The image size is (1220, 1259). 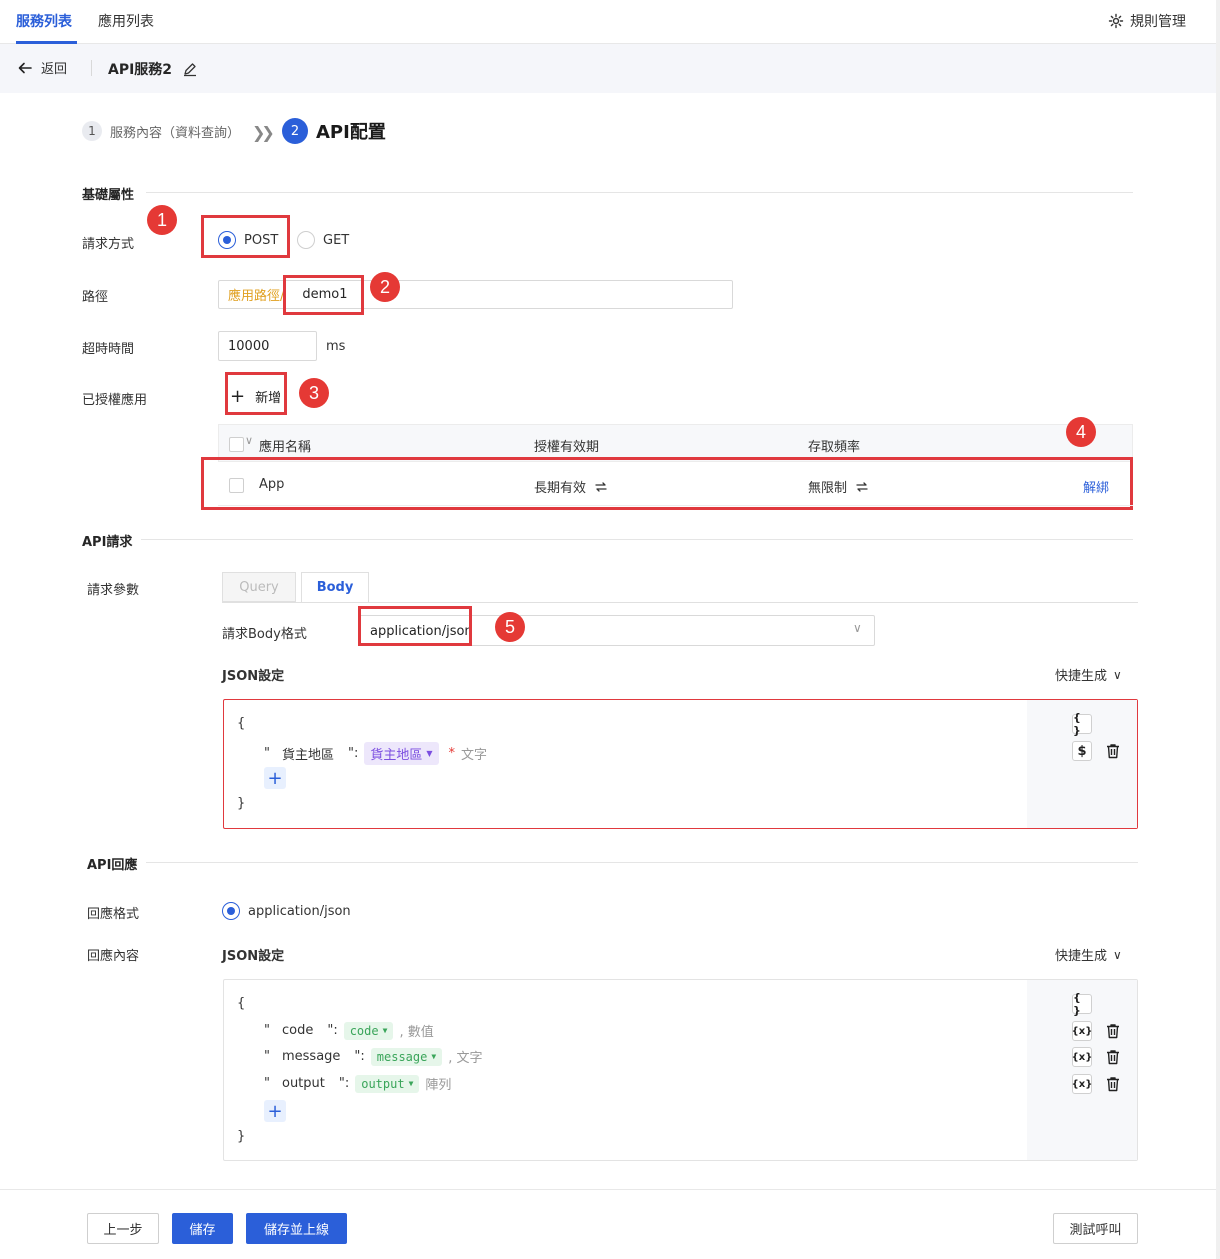 I want to click on quick-generate-label: 快捷生成, so click(x=1081, y=956).